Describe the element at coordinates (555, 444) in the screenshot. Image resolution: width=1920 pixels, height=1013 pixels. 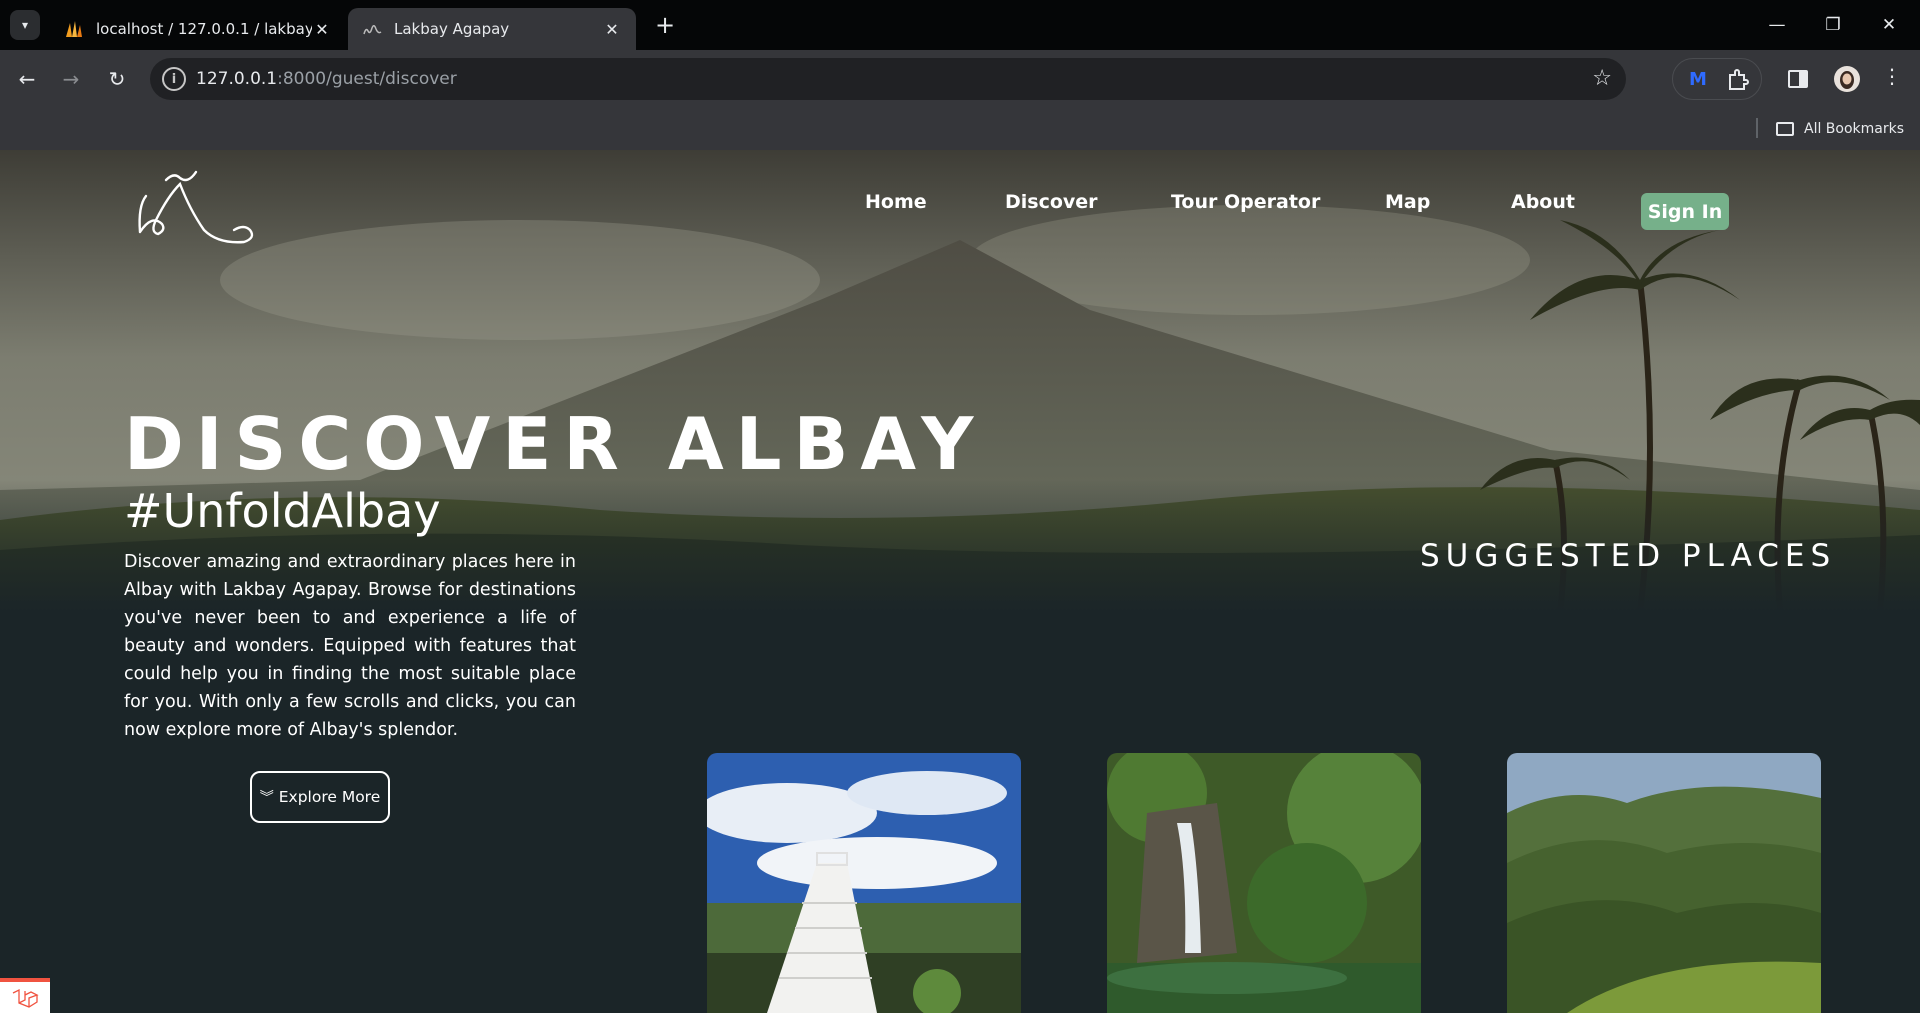
I see `hero-title: DISCOVER ALBAY` at that location.